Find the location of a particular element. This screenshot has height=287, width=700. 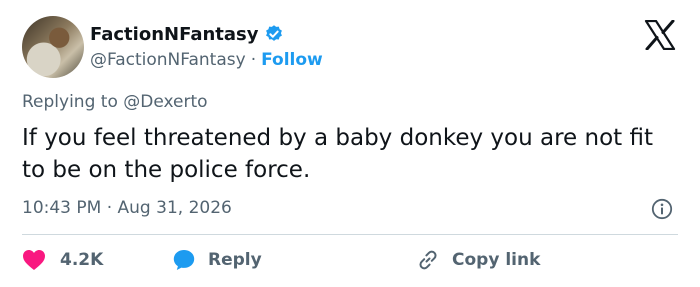

like-button: 4.2K is located at coordinates (97, 260).